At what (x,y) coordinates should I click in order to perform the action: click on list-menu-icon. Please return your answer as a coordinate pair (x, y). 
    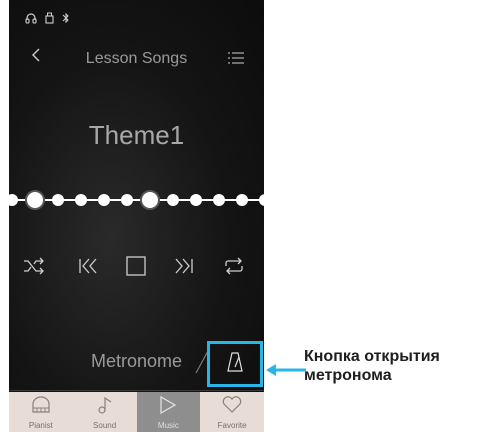
    Looking at the image, I should click on (236, 60).